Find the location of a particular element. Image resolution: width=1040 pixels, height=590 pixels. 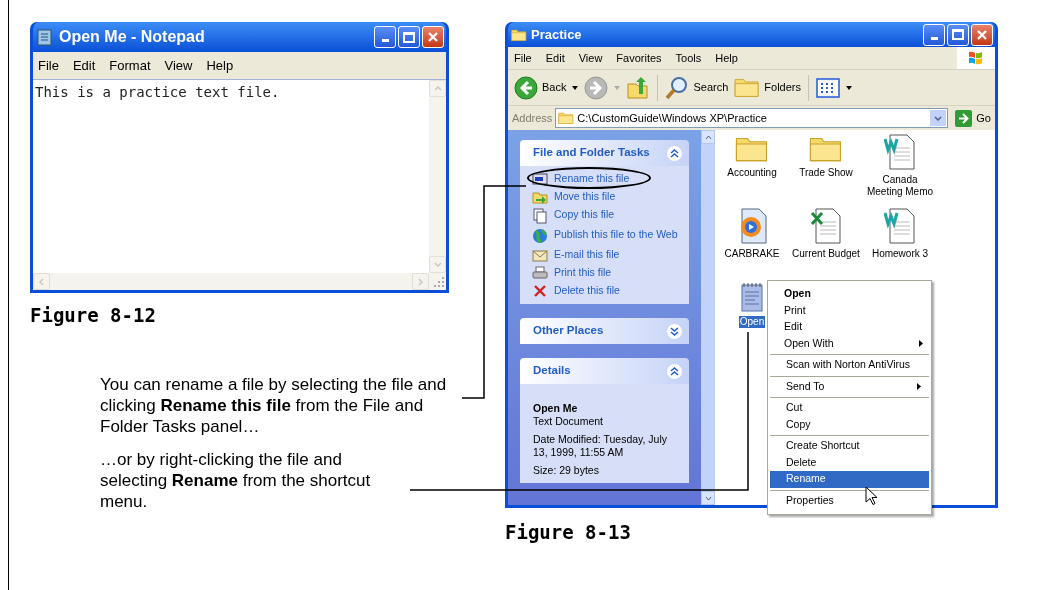

panel-header: Details is located at coordinates (604, 371).